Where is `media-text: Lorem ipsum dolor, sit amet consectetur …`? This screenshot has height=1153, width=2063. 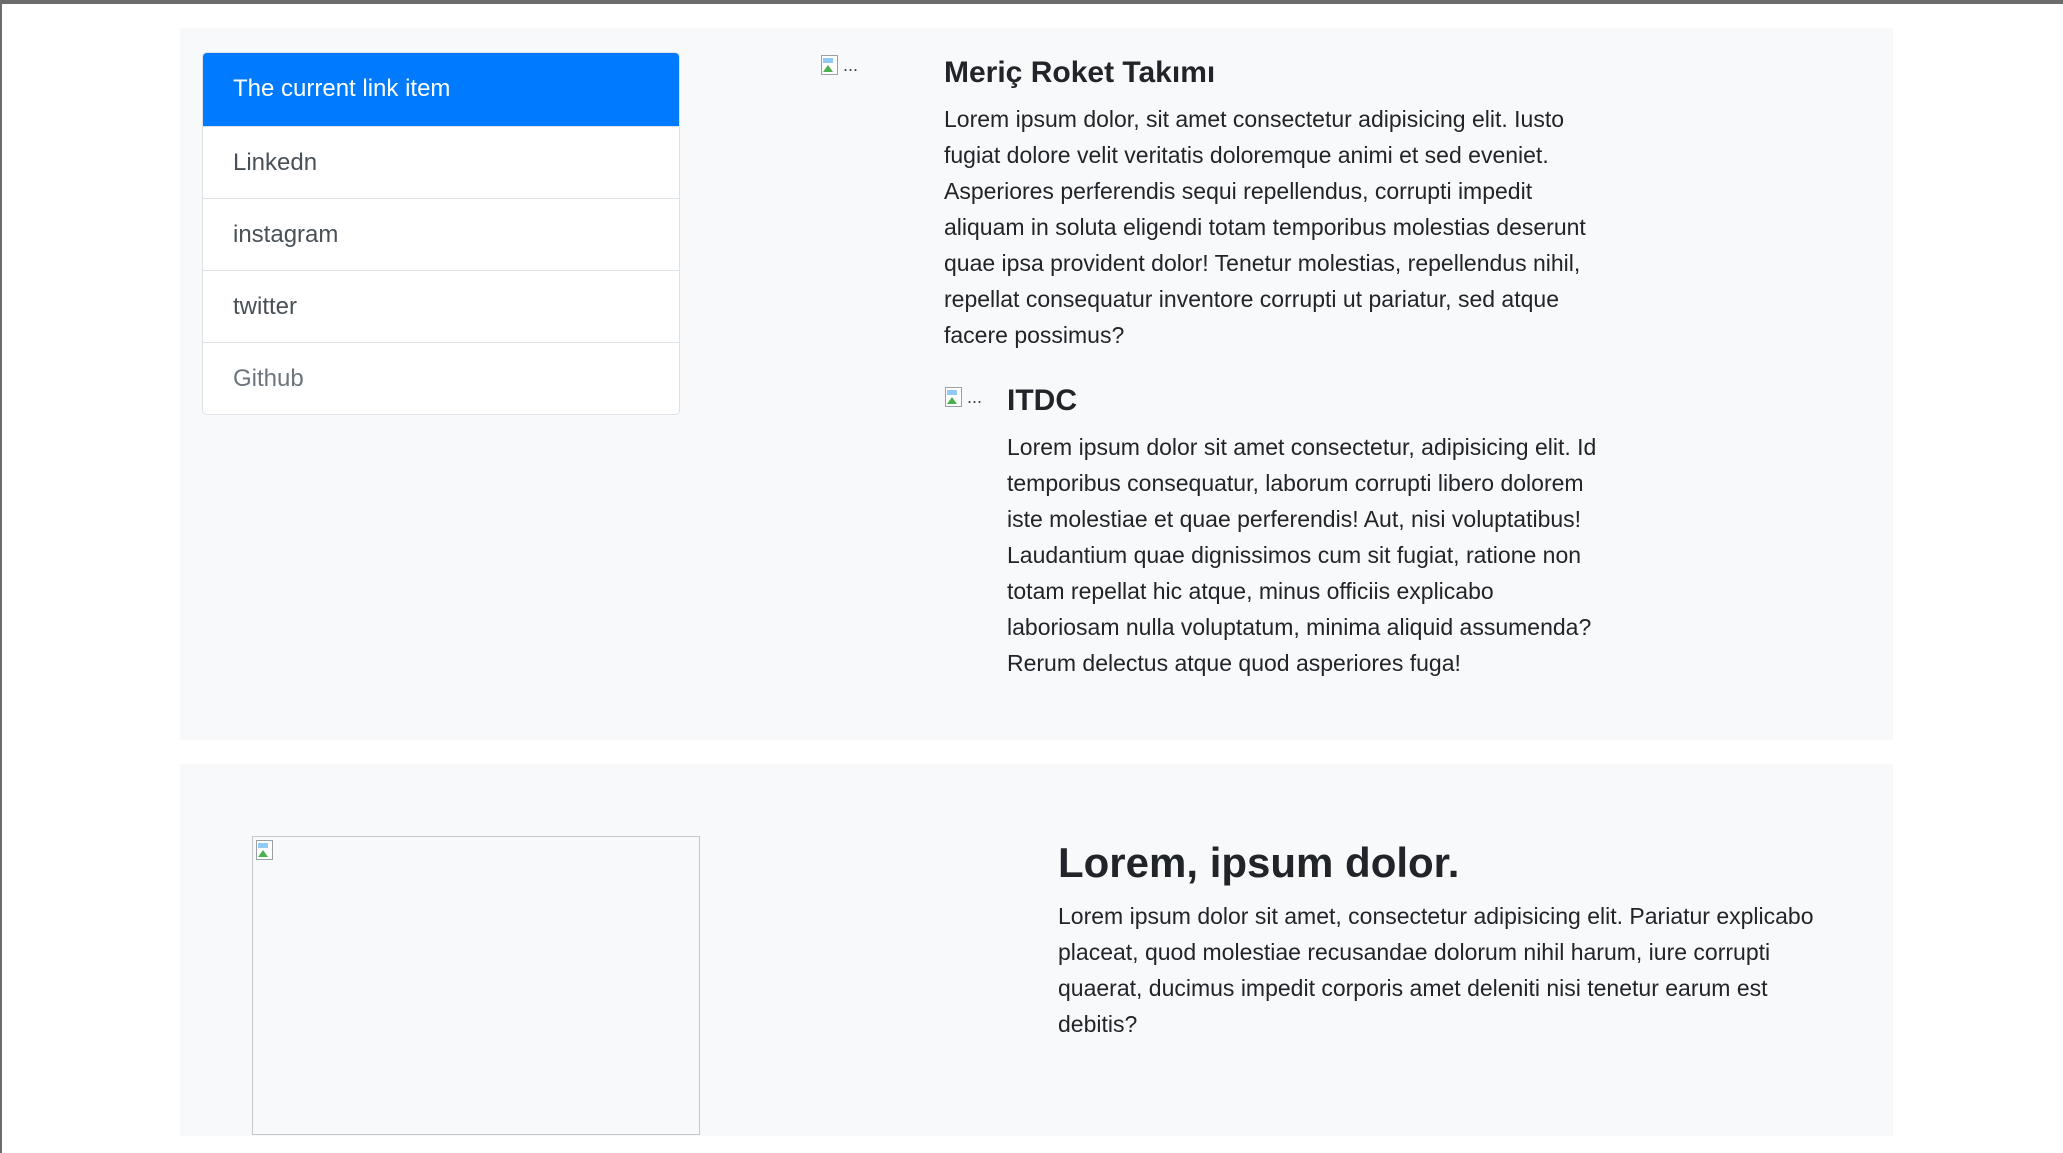 media-text: Lorem ipsum dolor, sit amet consectetur … is located at coordinates (1265, 227).